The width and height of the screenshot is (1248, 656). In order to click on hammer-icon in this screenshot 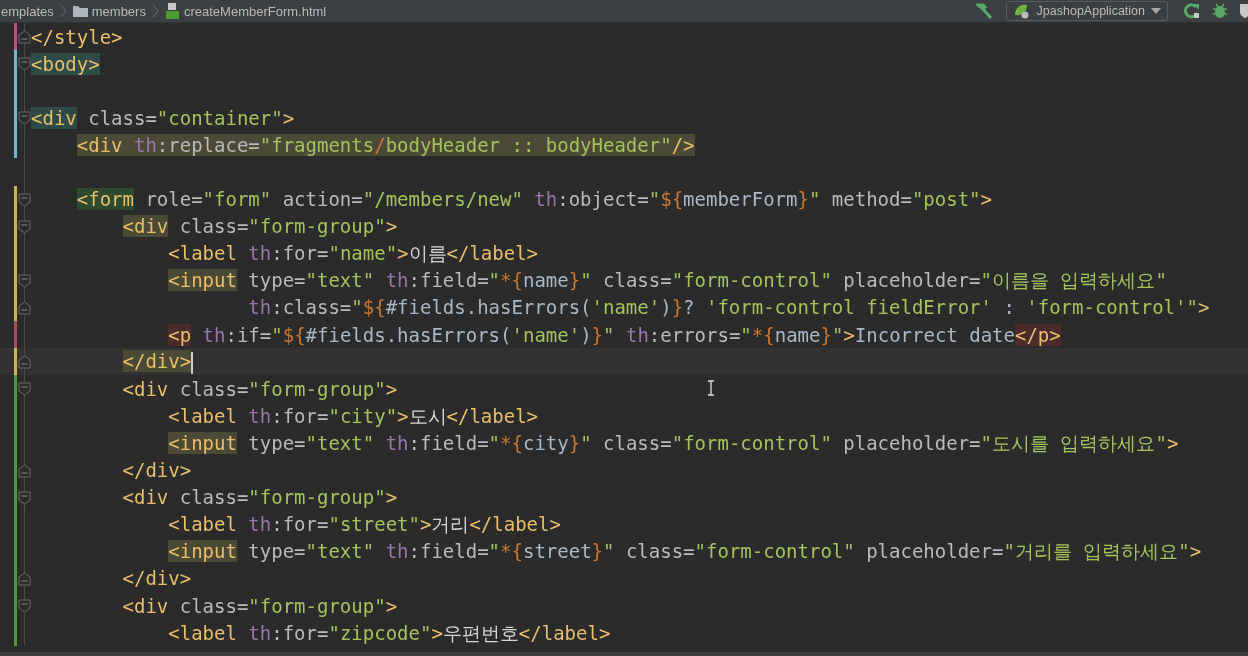, I will do `click(984, 11)`.